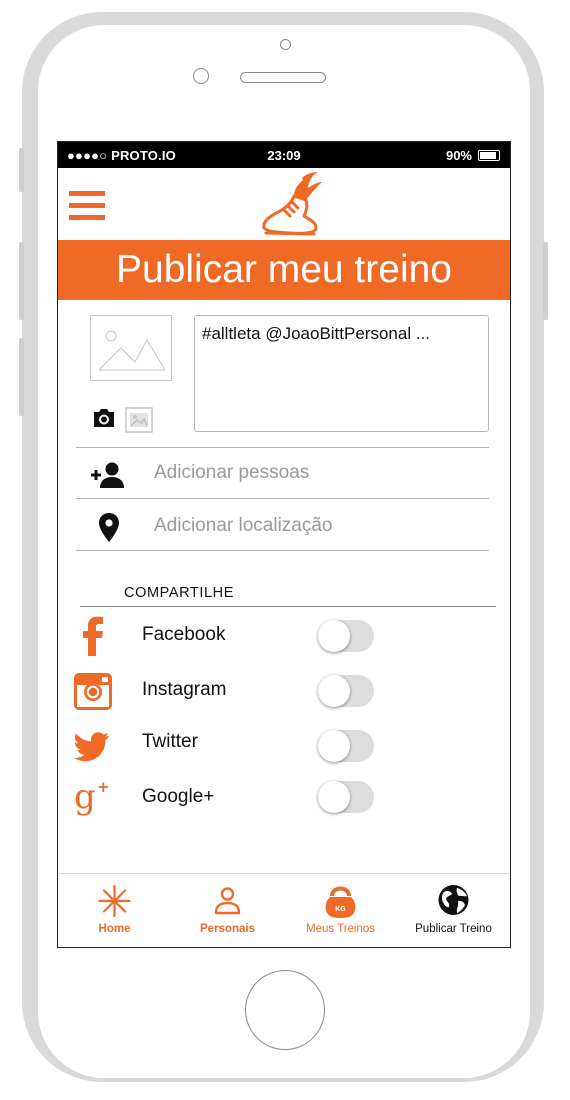  I want to click on add-person-icon, so click(108, 475).